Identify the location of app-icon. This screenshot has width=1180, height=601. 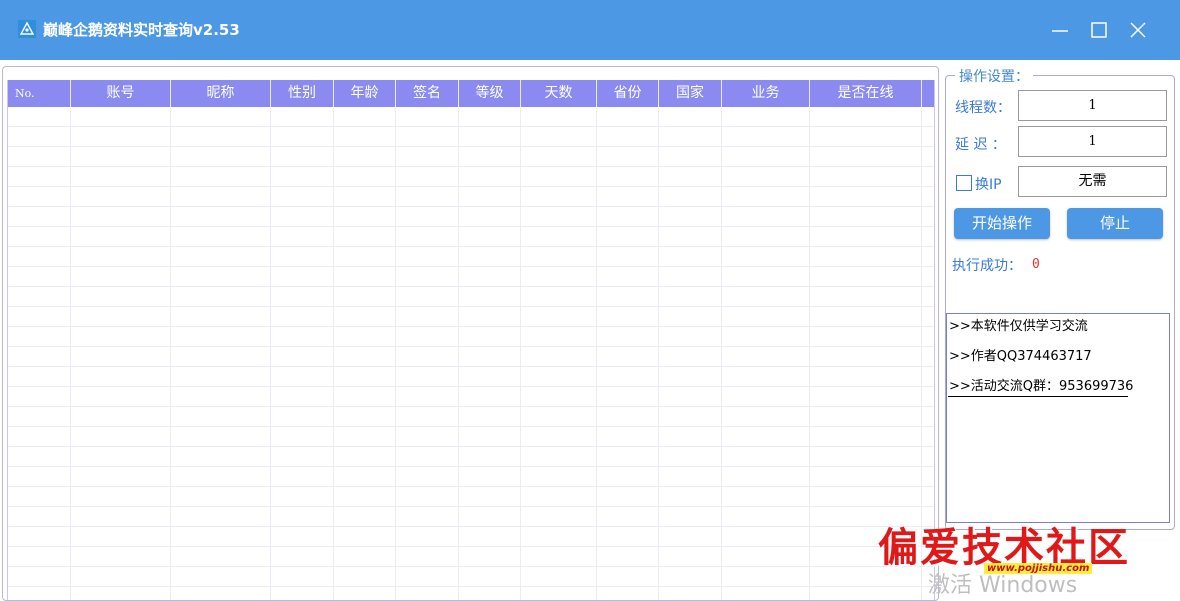
(27, 29).